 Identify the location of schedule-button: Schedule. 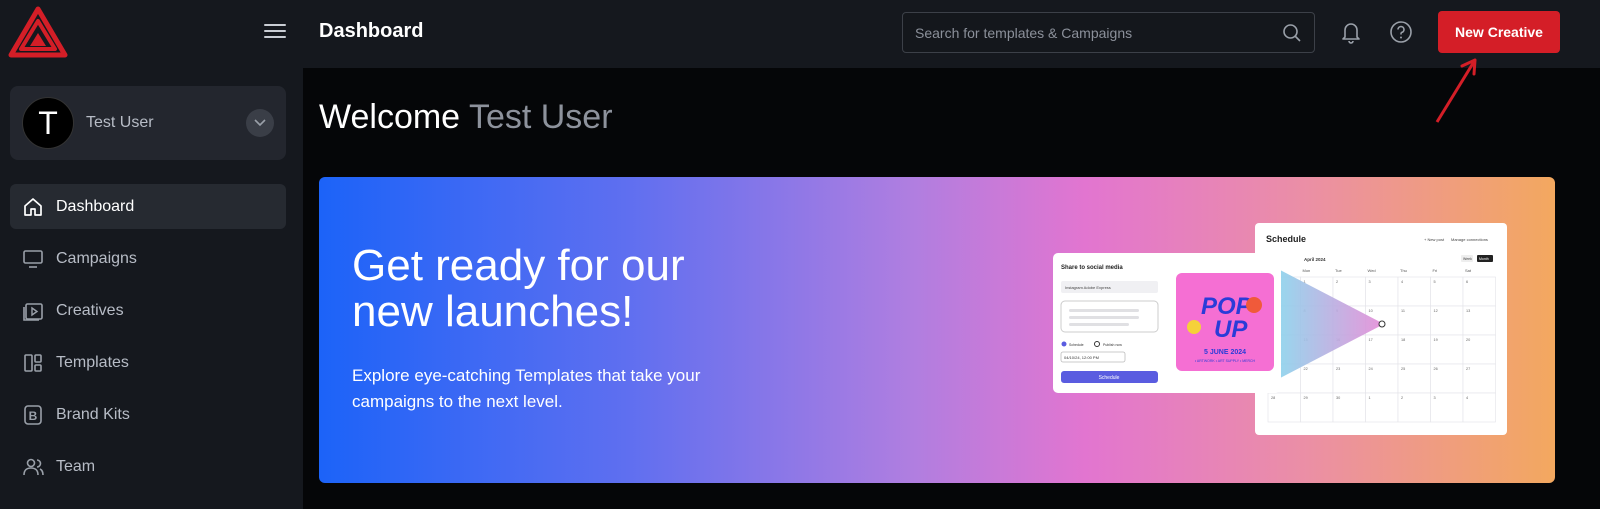
(1109, 378).